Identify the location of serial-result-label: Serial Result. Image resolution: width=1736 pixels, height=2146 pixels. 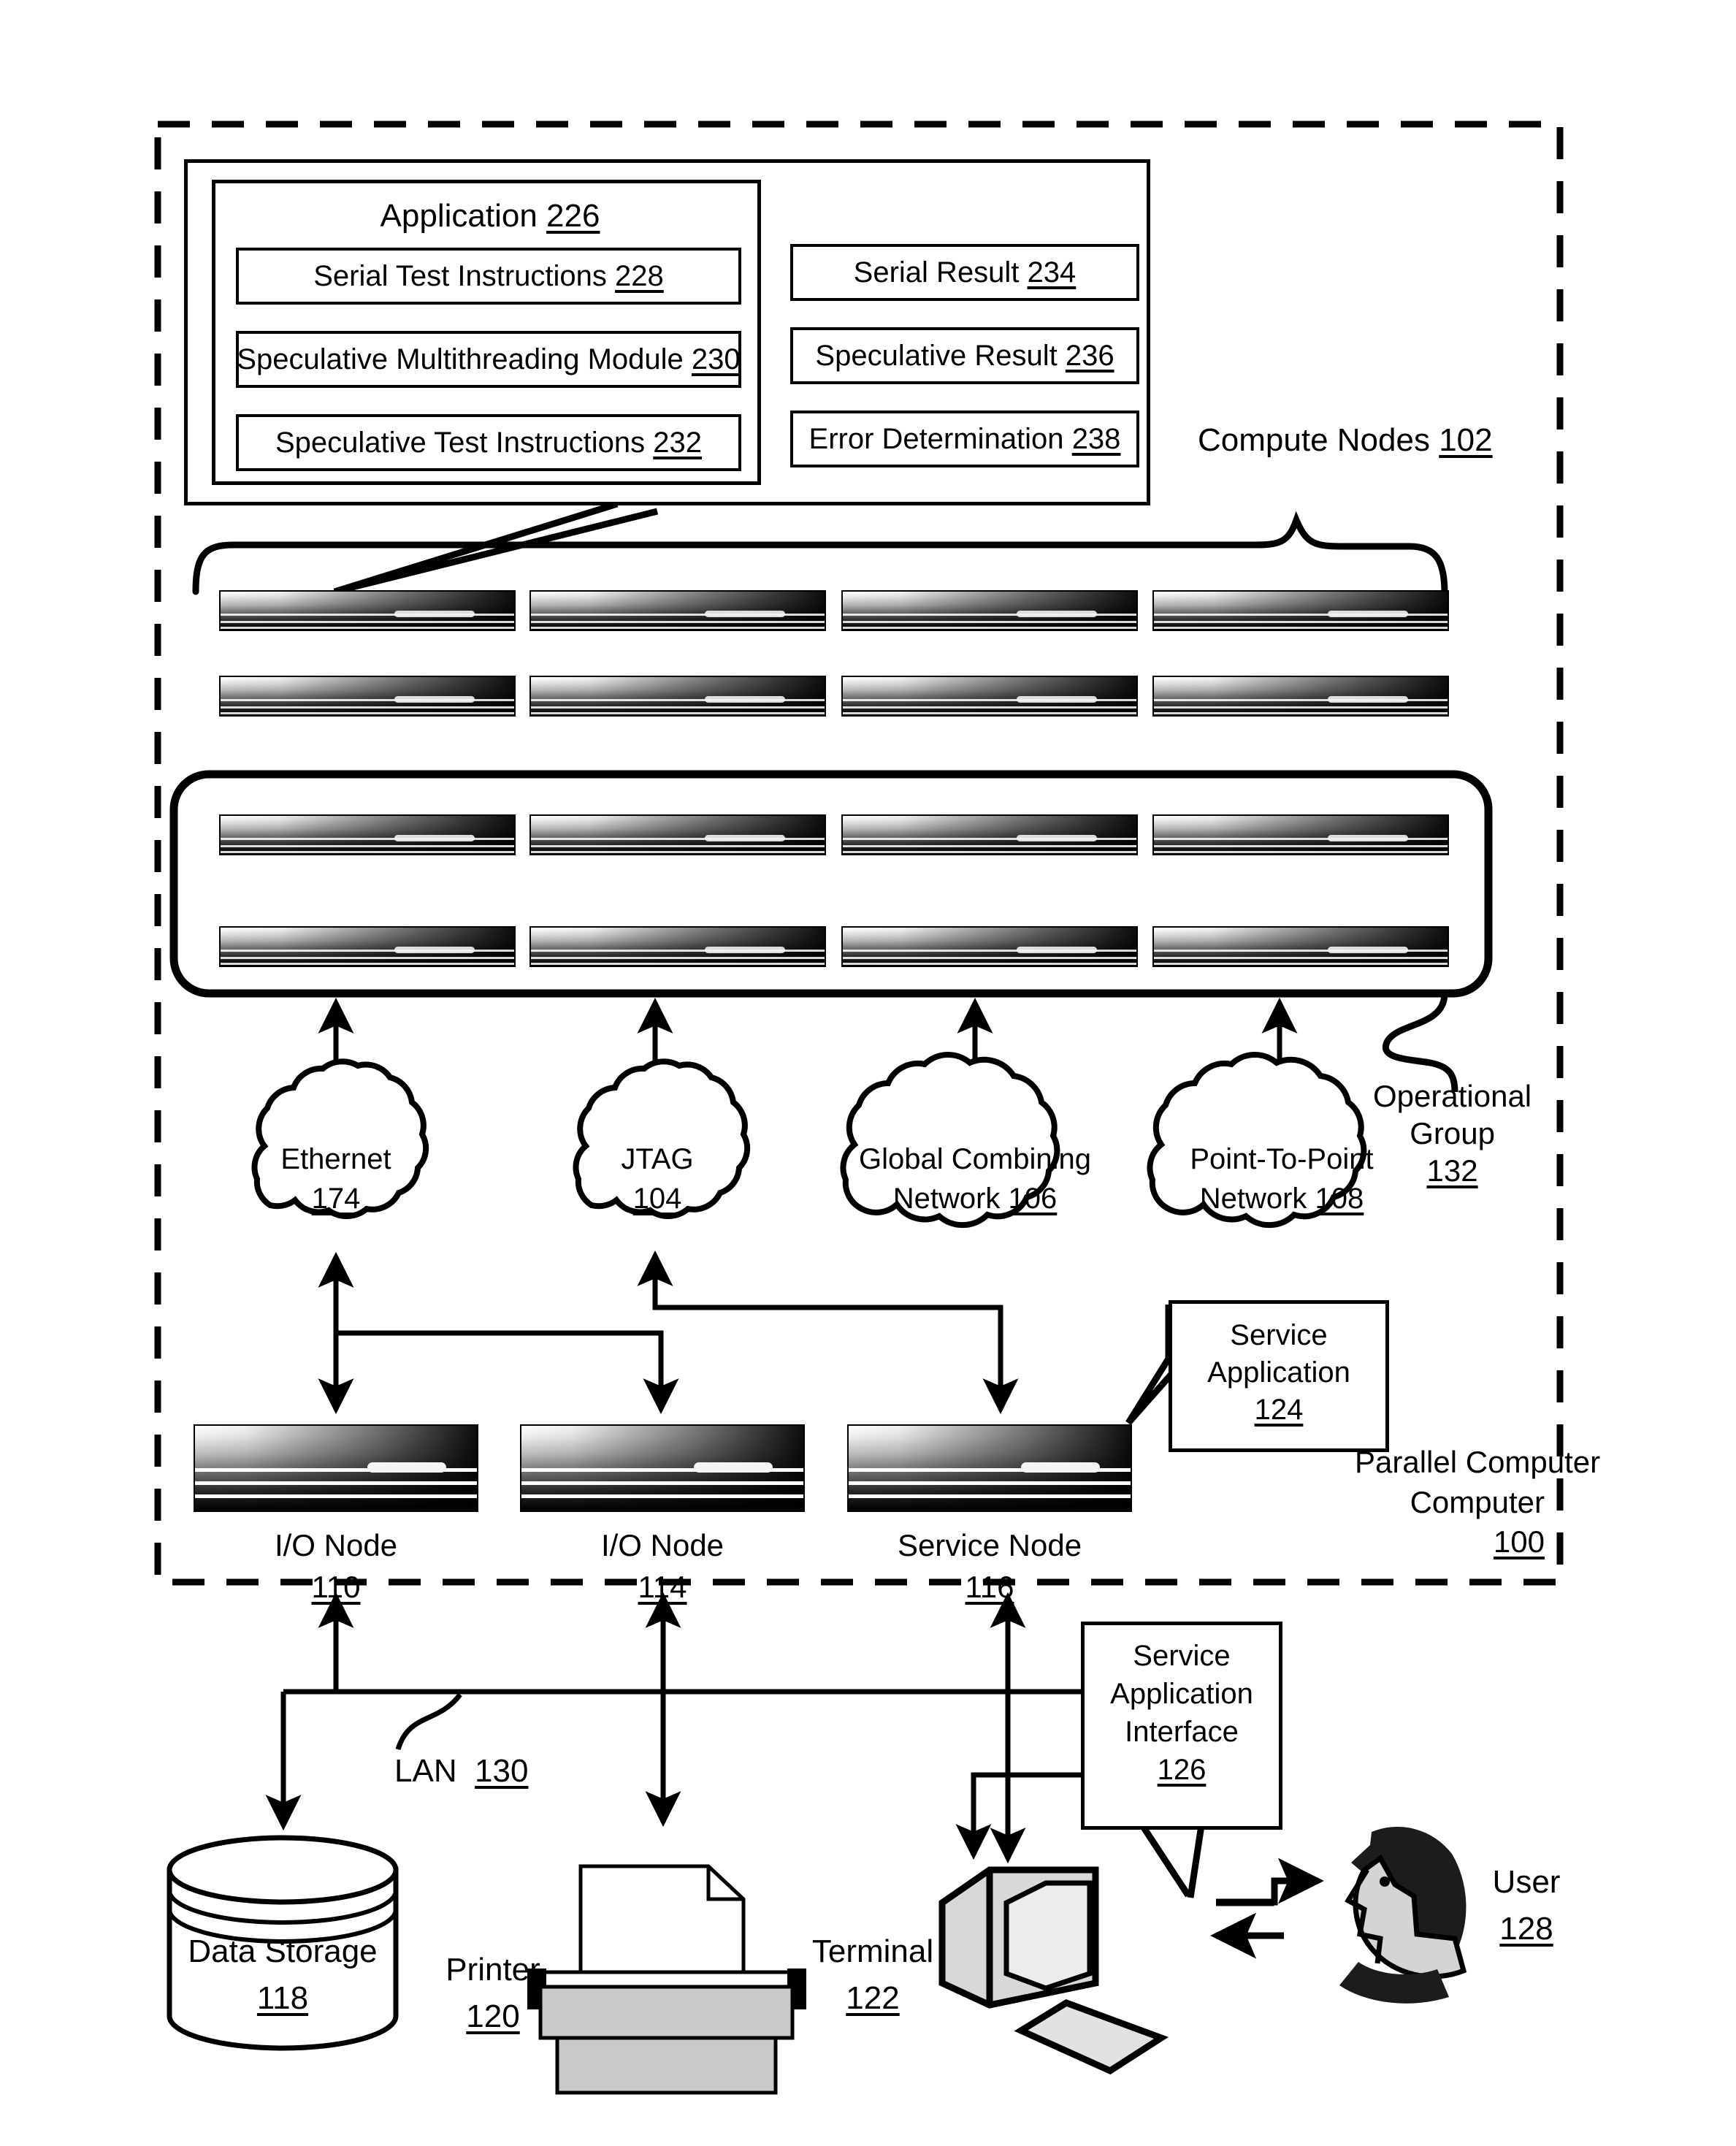
(937, 272).